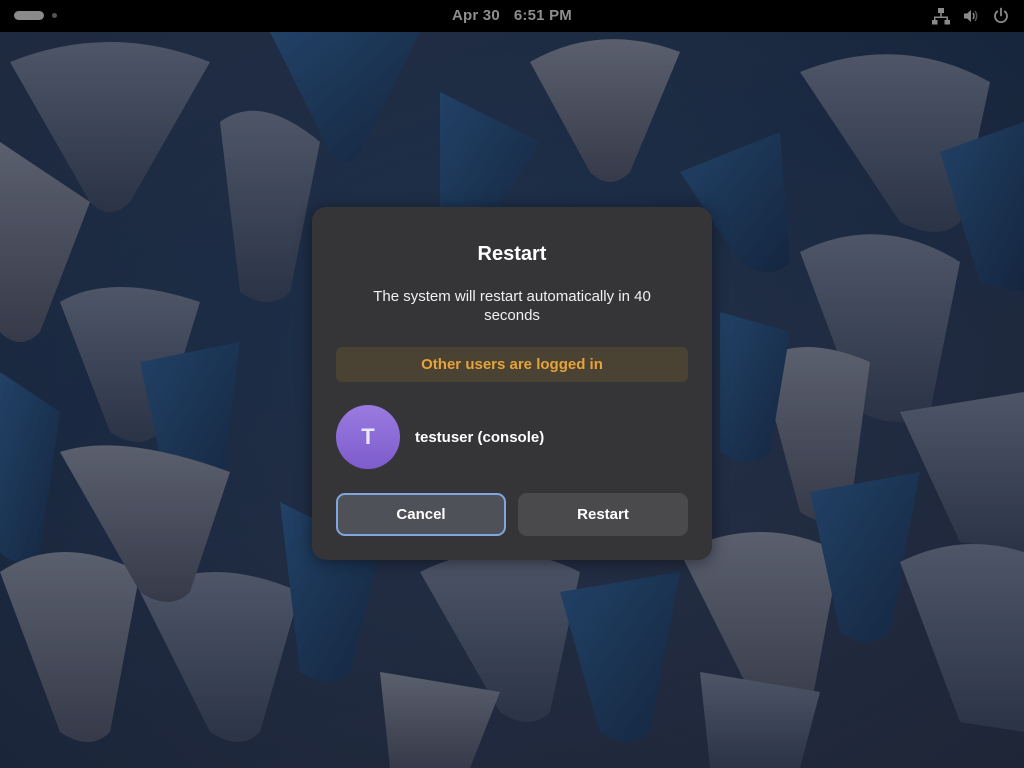 Image resolution: width=1024 pixels, height=768 pixels. I want to click on clock-date: Apr 30, so click(476, 15).